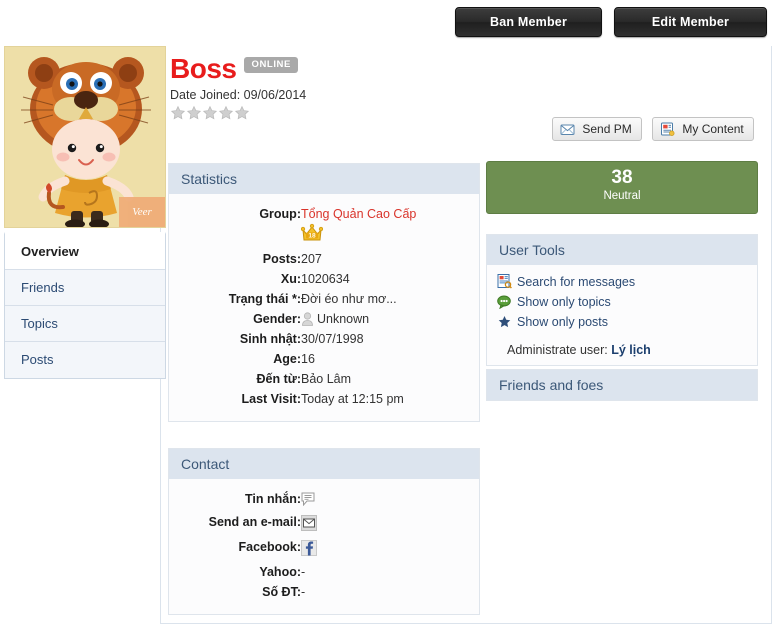 The height and width of the screenshot is (639, 778). I want to click on stat-key: Đến từ:, so click(278, 379).